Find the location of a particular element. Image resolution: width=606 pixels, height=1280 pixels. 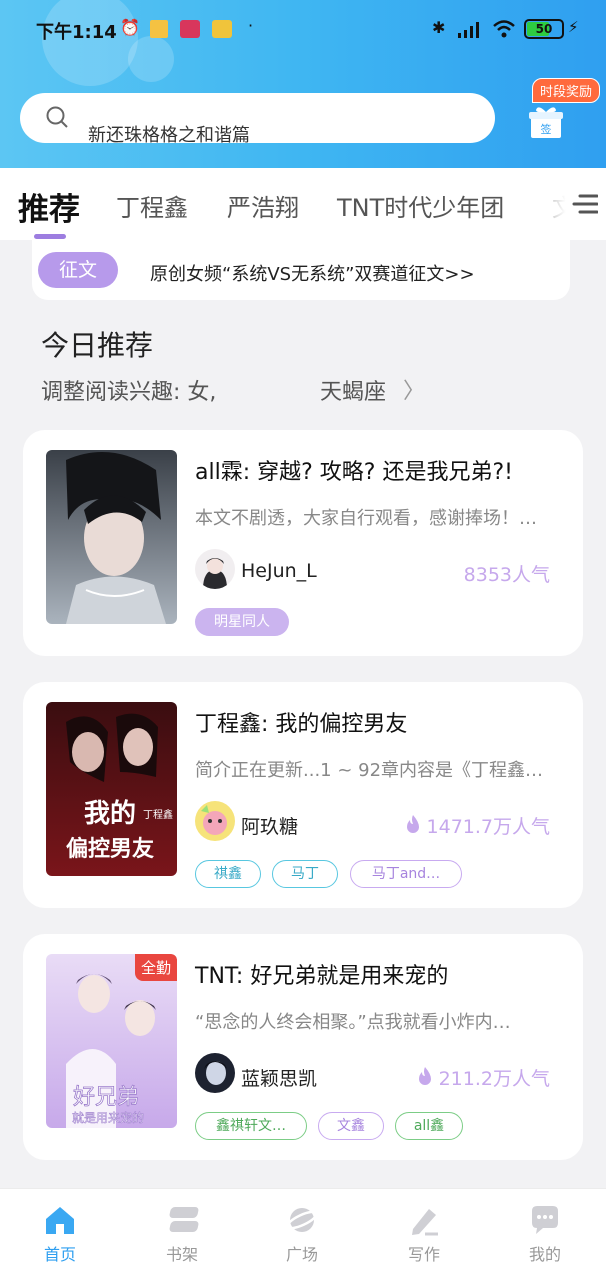

battery-icon: 50 is located at coordinates (544, 29).